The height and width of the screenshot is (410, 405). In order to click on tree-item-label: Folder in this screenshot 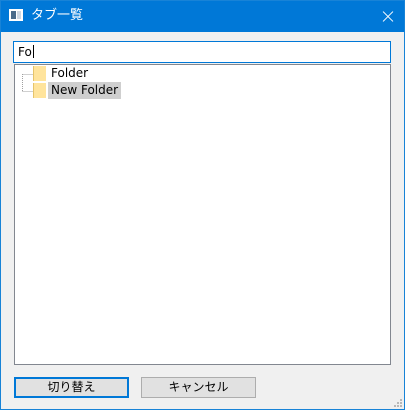, I will do `click(70, 73)`.